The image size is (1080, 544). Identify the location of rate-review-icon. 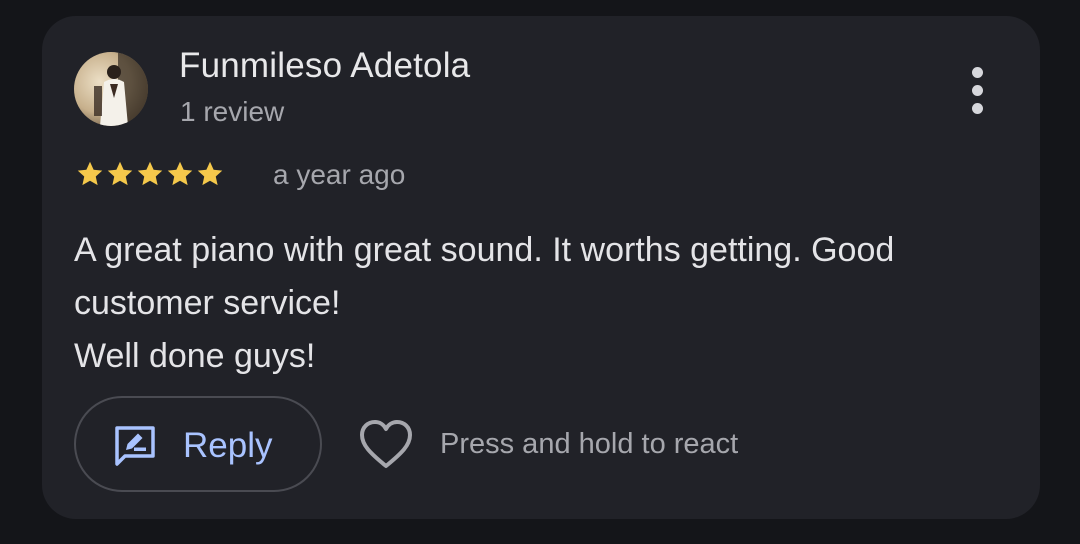
(135, 446).